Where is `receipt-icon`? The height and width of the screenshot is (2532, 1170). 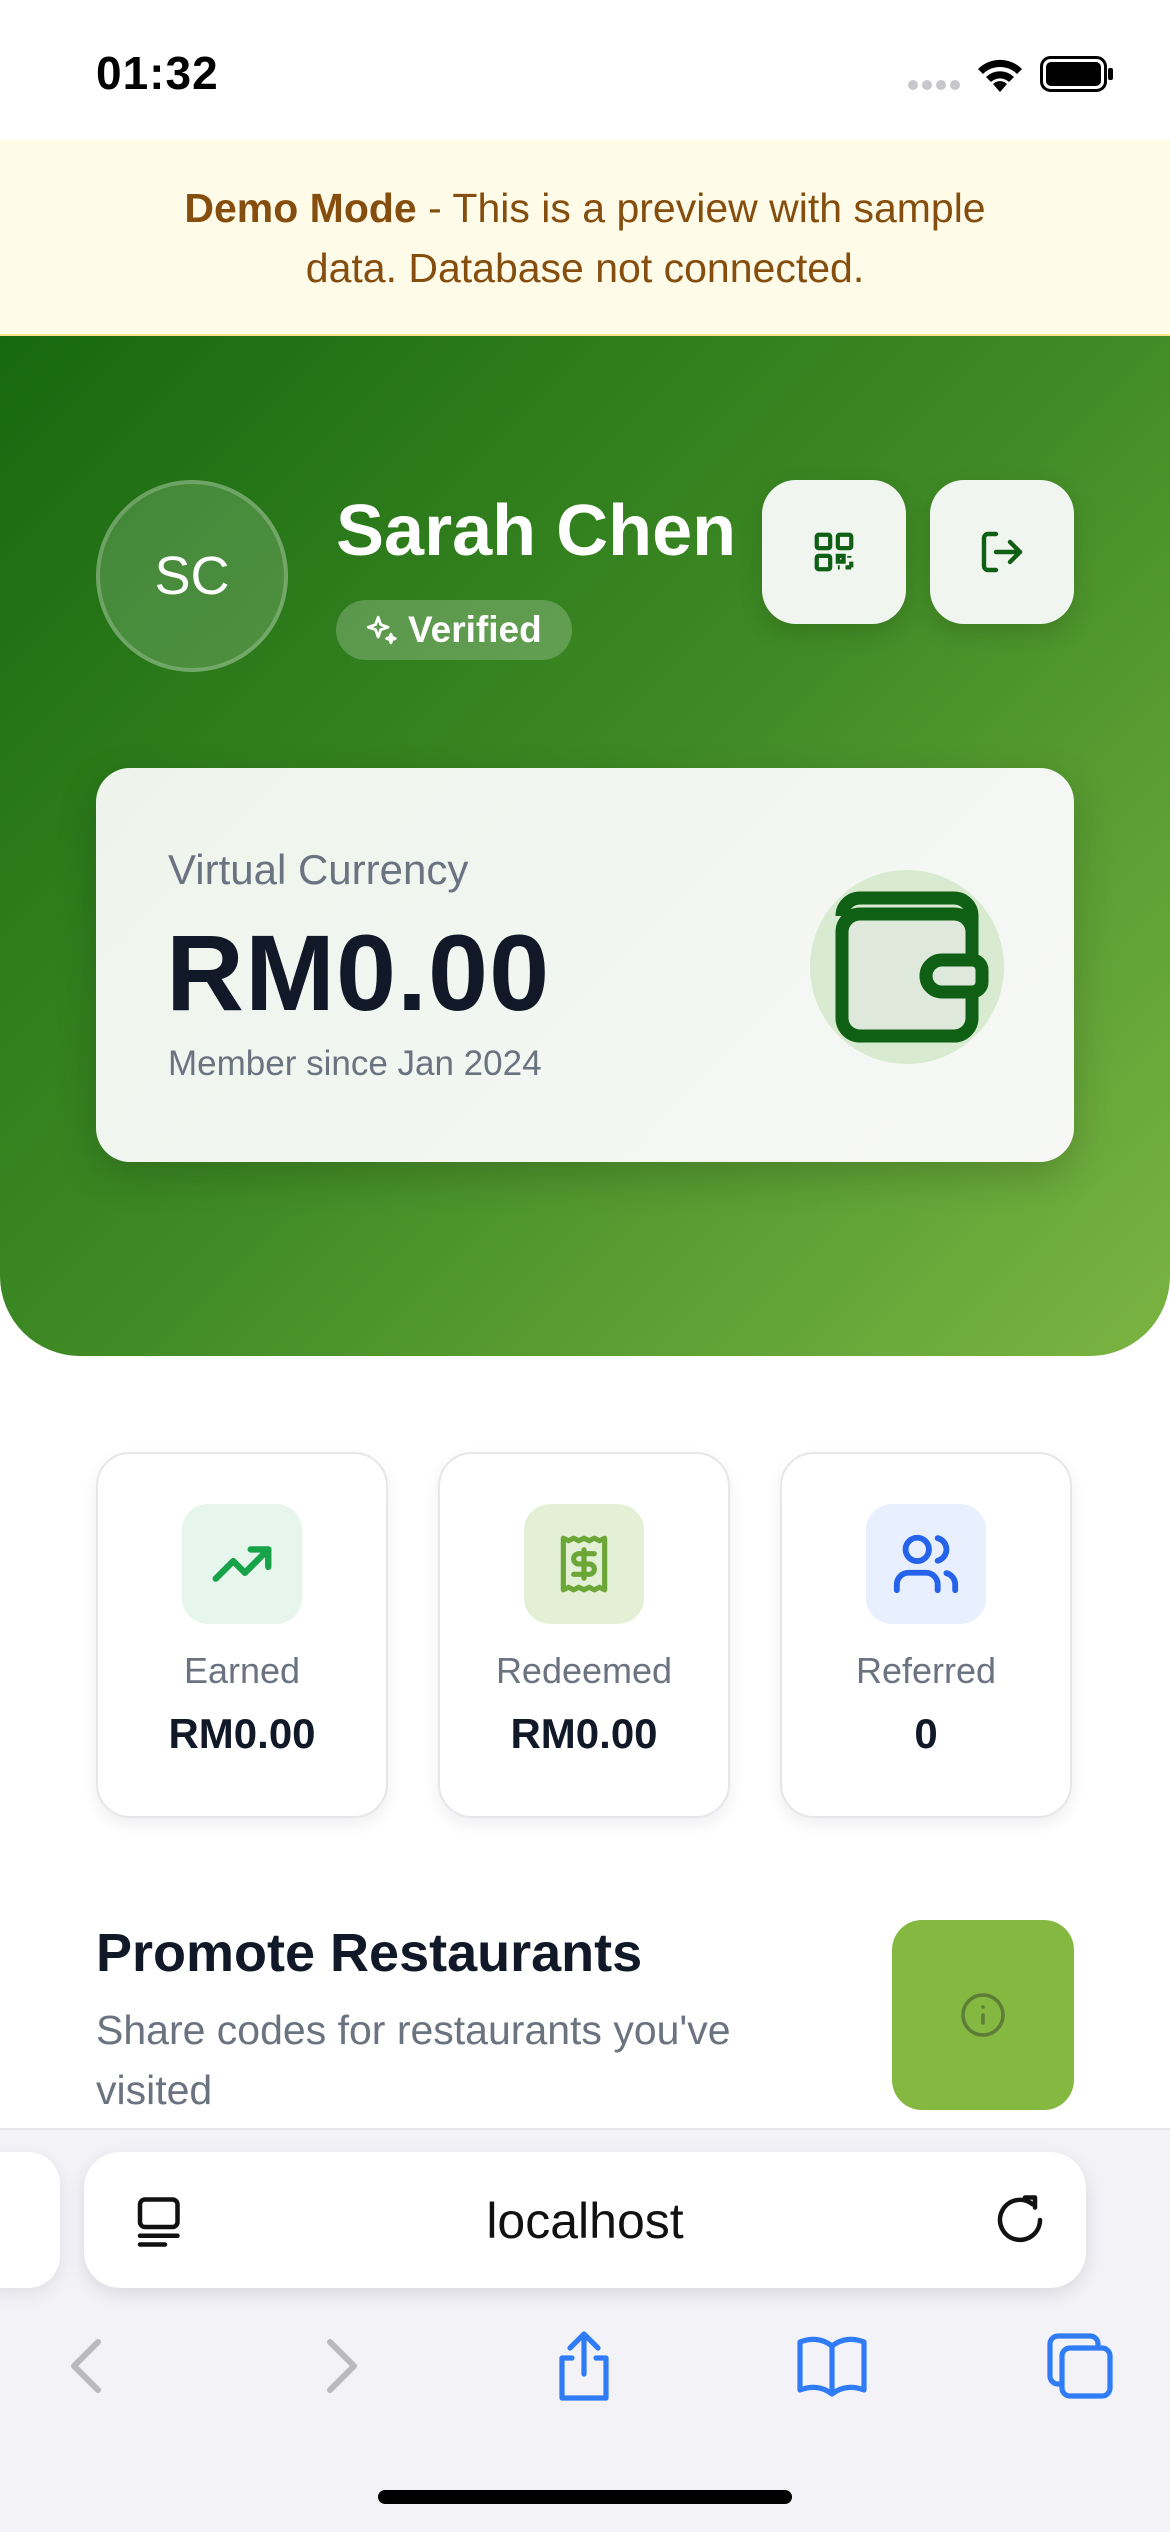 receipt-icon is located at coordinates (584, 1564).